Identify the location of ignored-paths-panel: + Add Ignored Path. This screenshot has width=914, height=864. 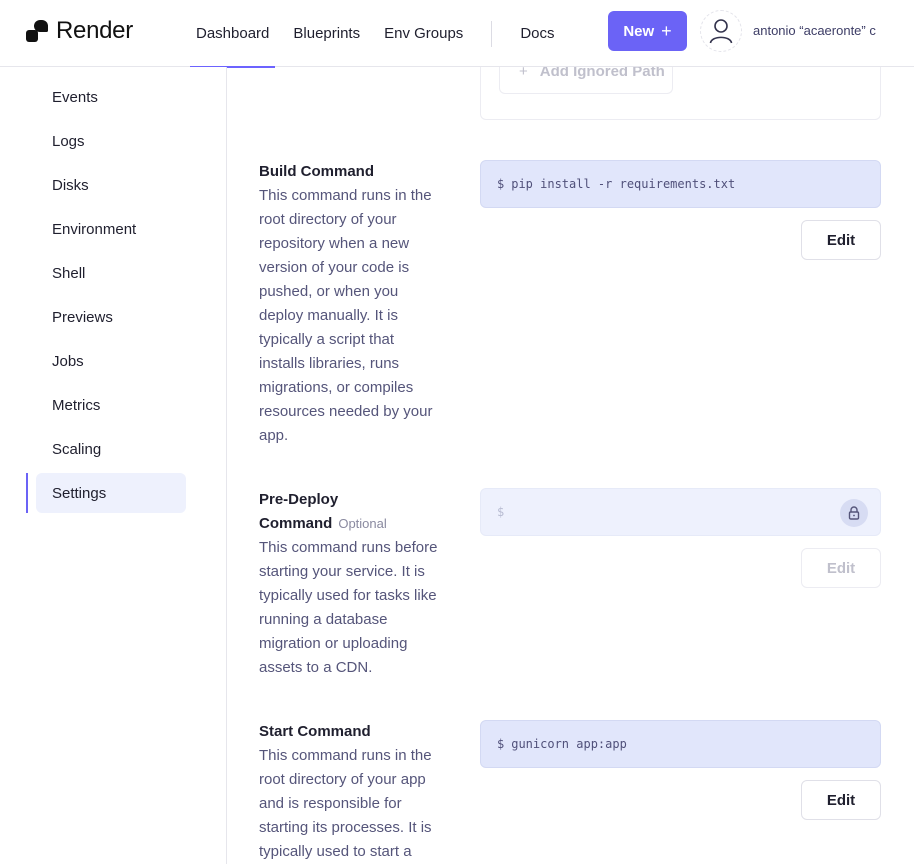
(680, 93).